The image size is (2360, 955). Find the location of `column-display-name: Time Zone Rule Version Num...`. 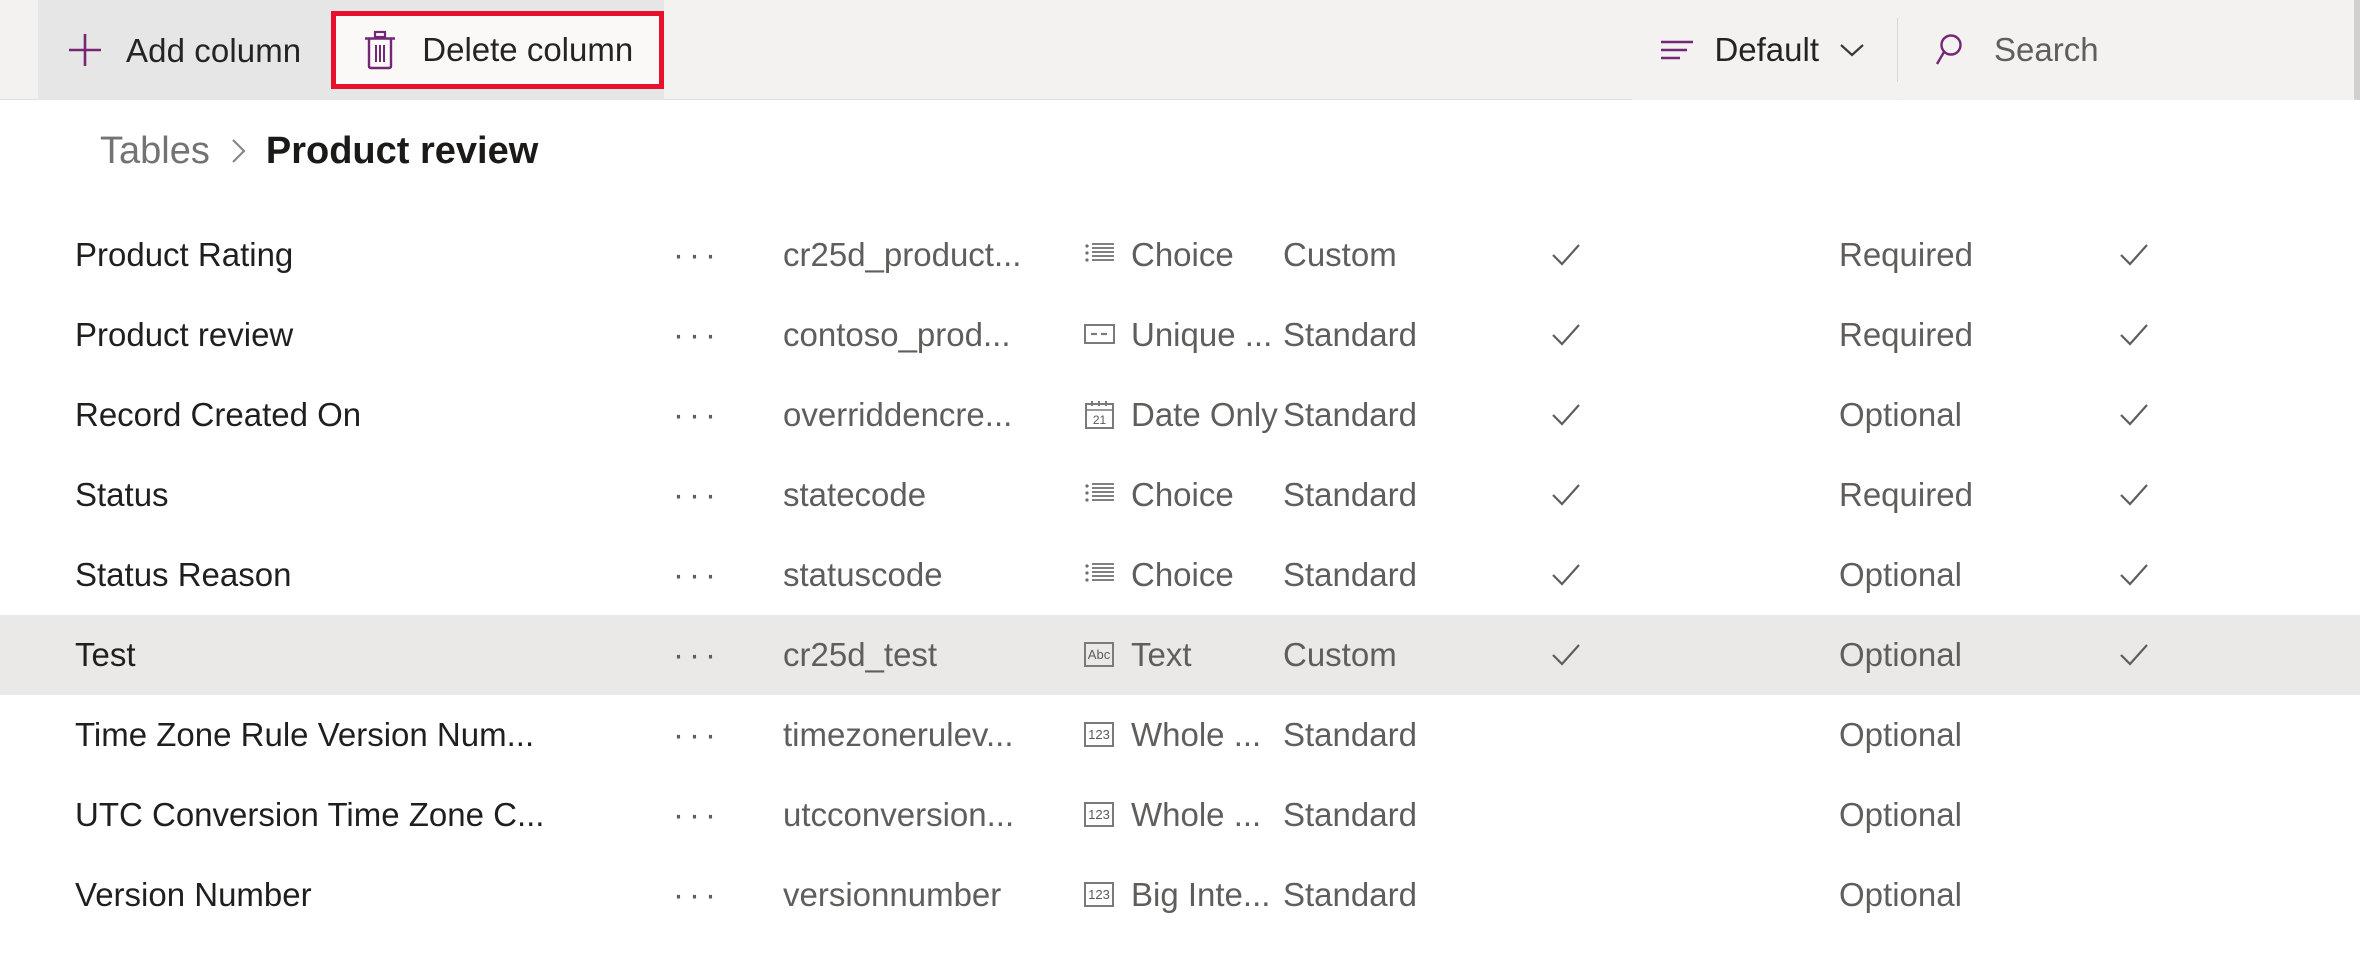

column-display-name: Time Zone Rule Version Num... is located at coordinates (305, 734).